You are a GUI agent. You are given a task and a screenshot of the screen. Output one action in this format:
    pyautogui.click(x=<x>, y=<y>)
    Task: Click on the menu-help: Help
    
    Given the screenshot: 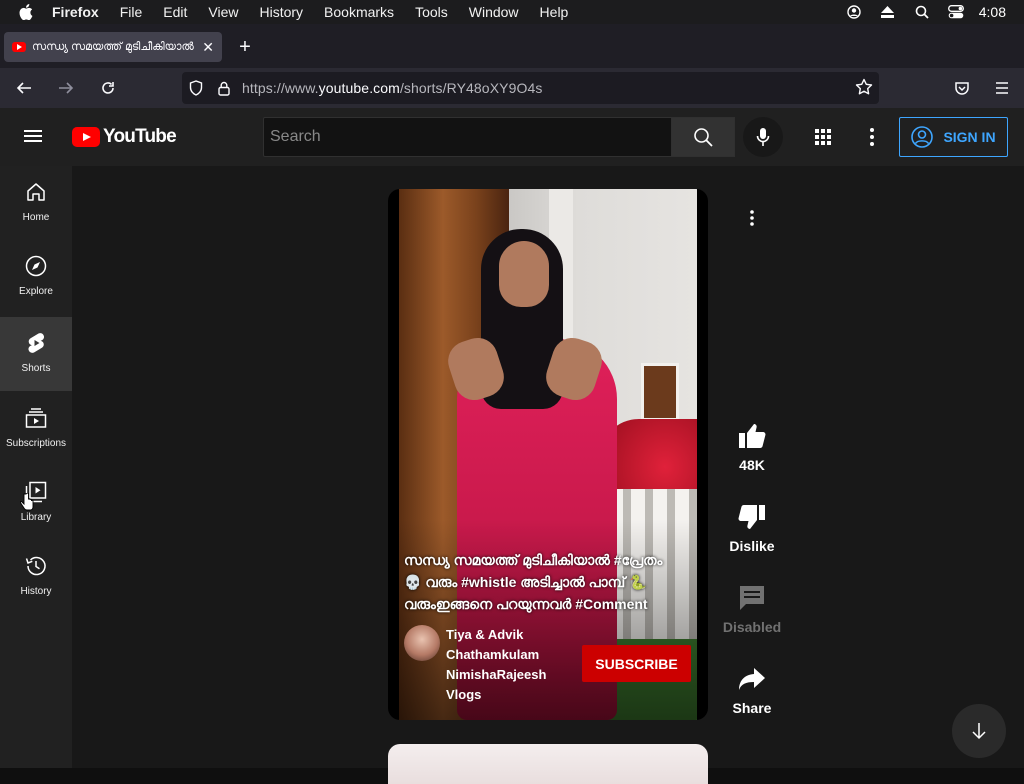 What is the action you would take?
    pyautogui.click(x=554, y=12)
    